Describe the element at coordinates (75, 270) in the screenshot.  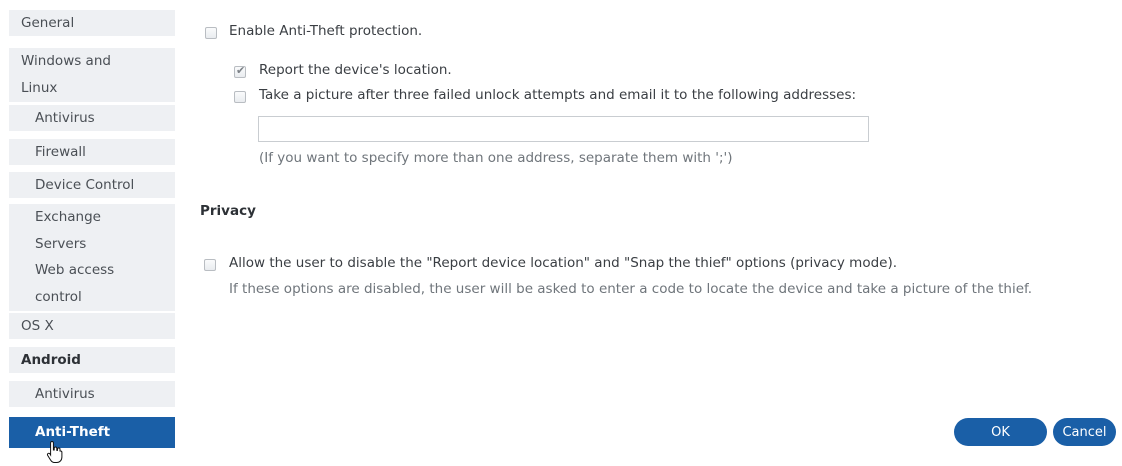
I see `sidebar-item-label: Web access` at that location.